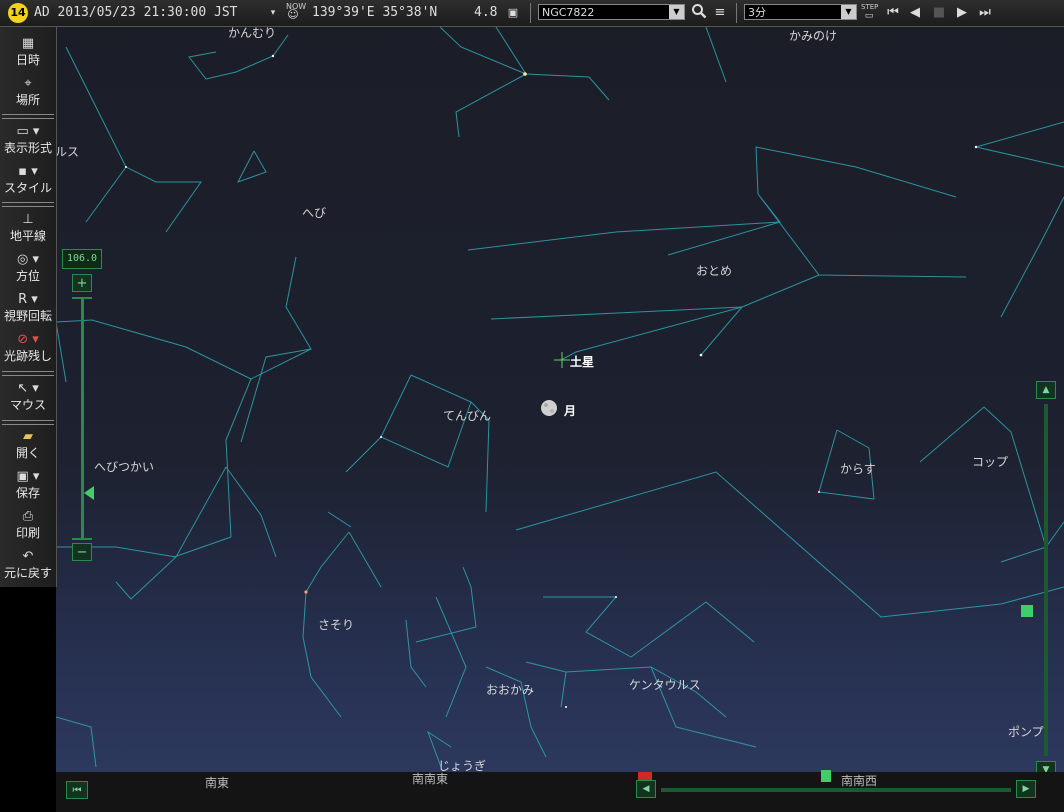 Image resolution: width=1064 pixels, height=812 pixels. What do you see at coordinates (611, 12) in the screenshot?
I see `object-search-combo: NGC7822 ▼` at bounding box center [611, 12].